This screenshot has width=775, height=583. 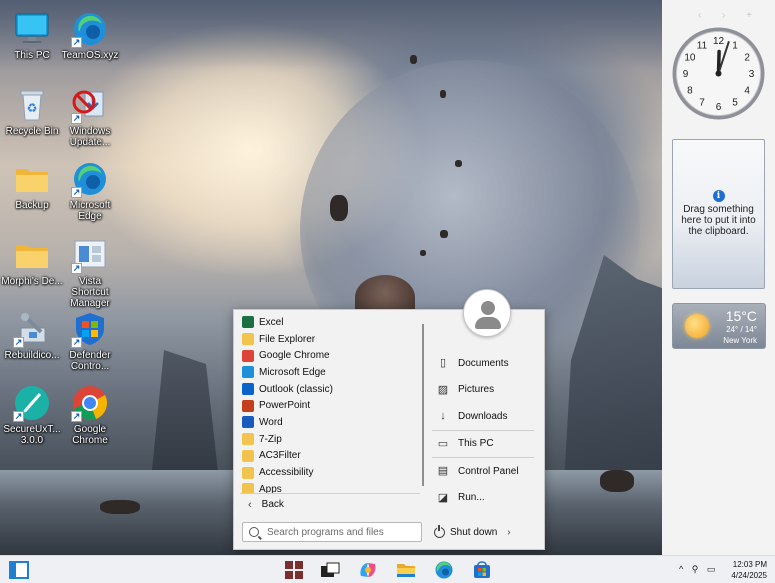 I want to click on copilot-icon, so click(x=368, y=570).